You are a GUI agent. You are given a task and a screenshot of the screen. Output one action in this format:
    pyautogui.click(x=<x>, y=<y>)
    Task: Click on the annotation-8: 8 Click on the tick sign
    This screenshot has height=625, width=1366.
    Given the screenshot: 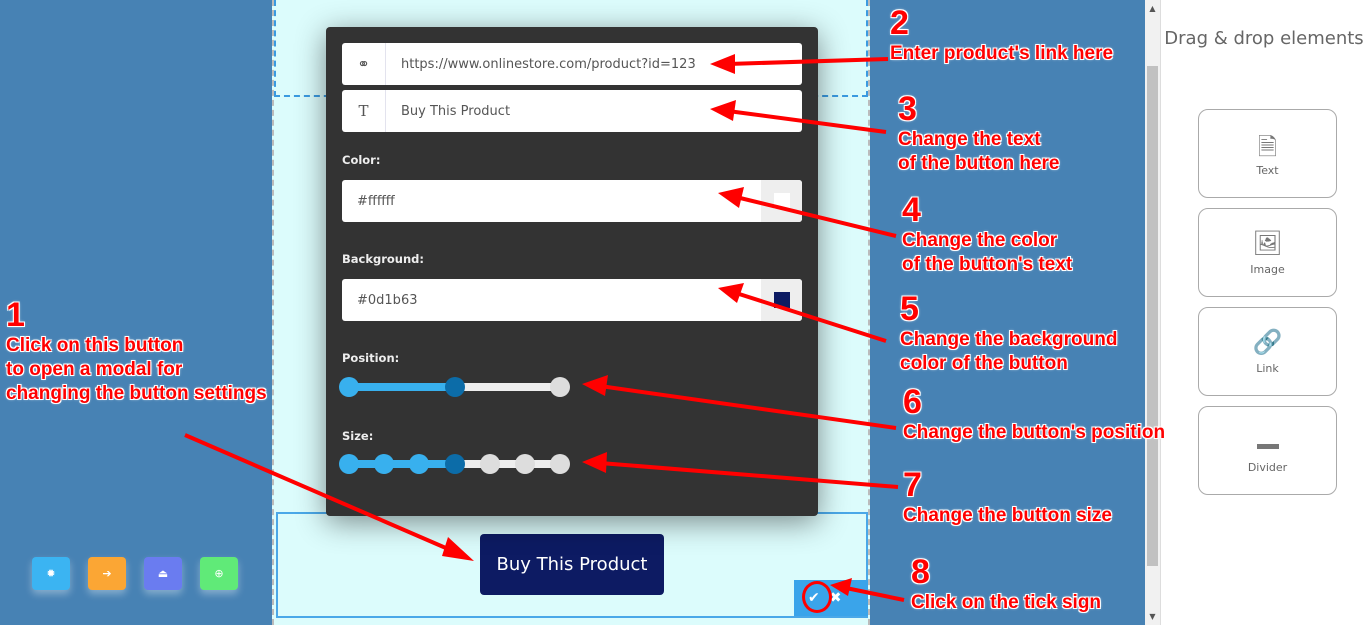 What is the action you would take?
    pyautogui.click(x=1006, y=583)
    